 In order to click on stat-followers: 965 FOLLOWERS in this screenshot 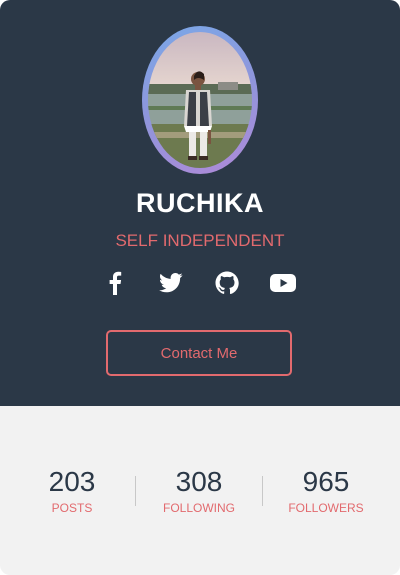, I will do `click(326, 490)`.